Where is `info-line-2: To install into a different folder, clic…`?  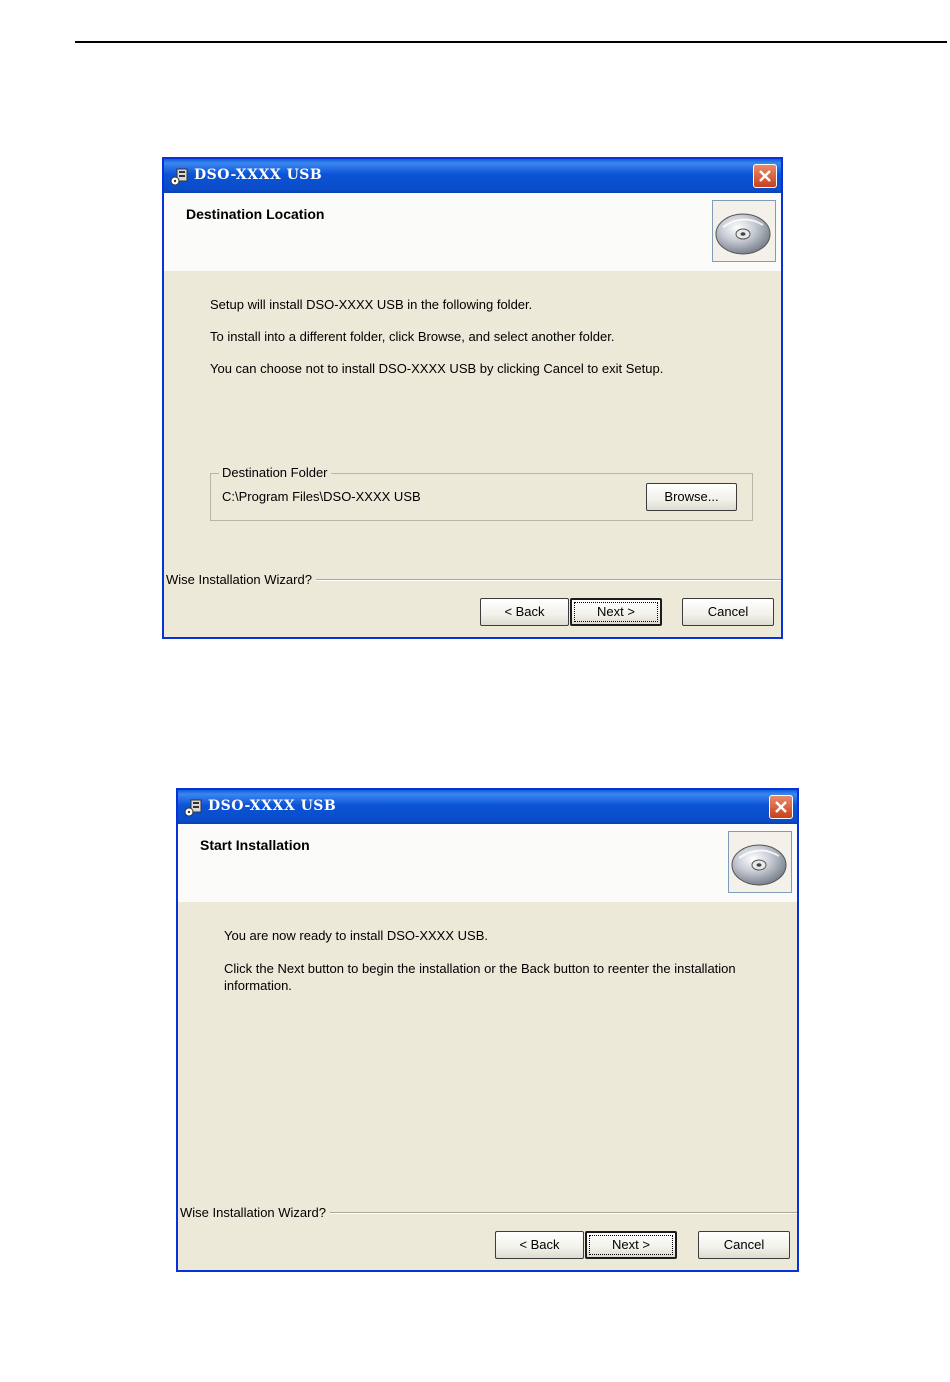 info-line-2: To install into a different folder, clic… is located at coordinates (412, 336).